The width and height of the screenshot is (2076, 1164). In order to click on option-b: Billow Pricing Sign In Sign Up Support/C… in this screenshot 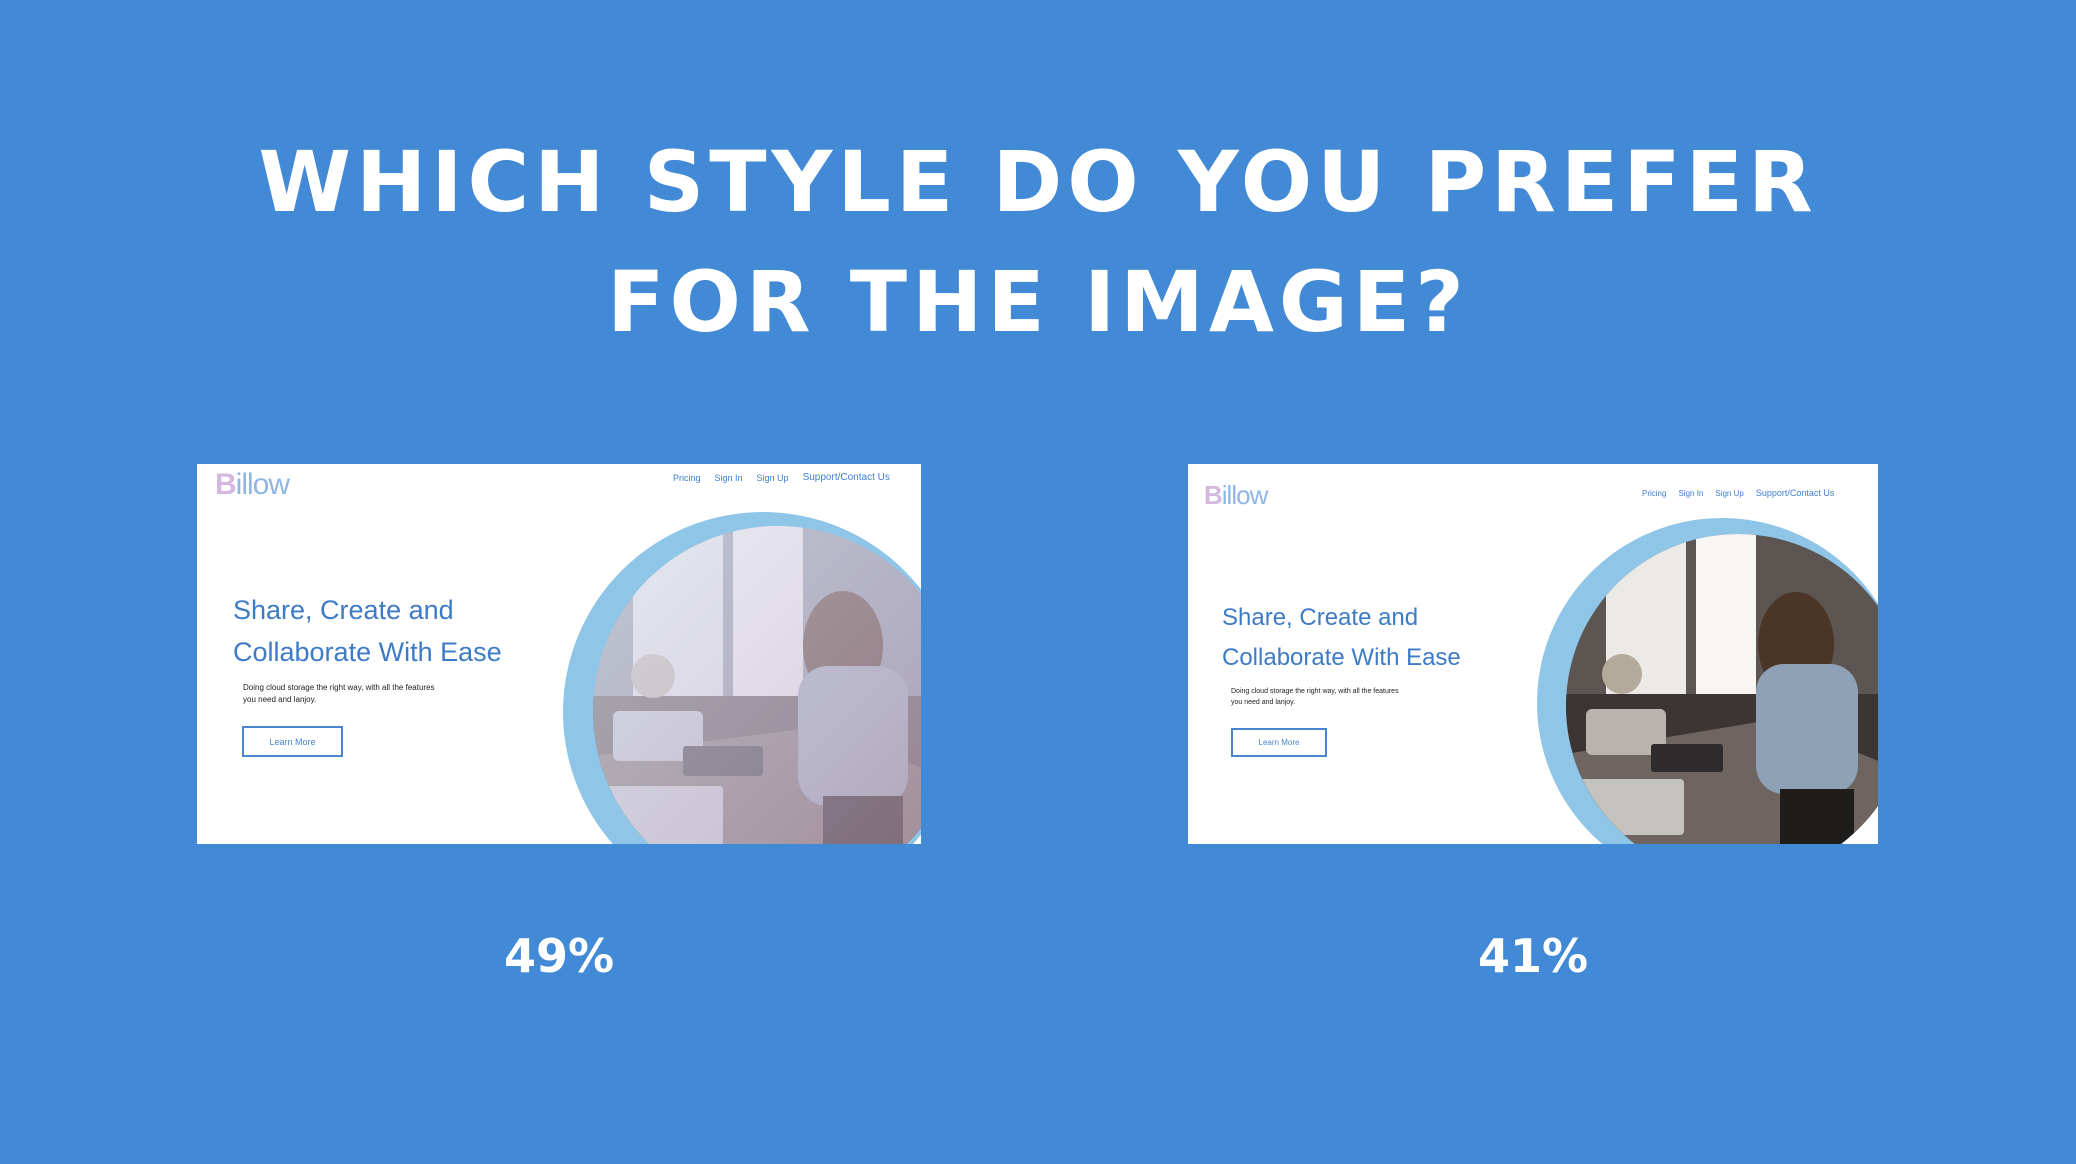, I will do `click(1533, 723)`.